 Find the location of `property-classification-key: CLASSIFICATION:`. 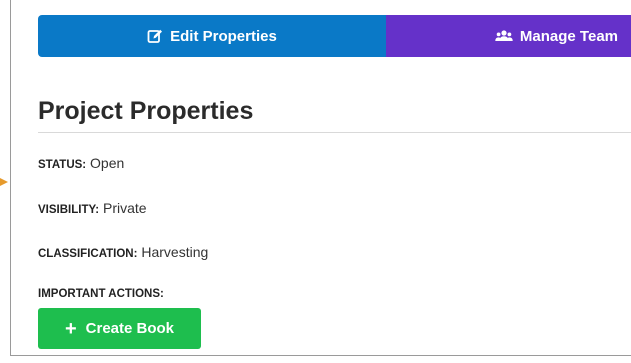

property-classification-key: CLASSIFICATION: is located at coordinates (88, 254).